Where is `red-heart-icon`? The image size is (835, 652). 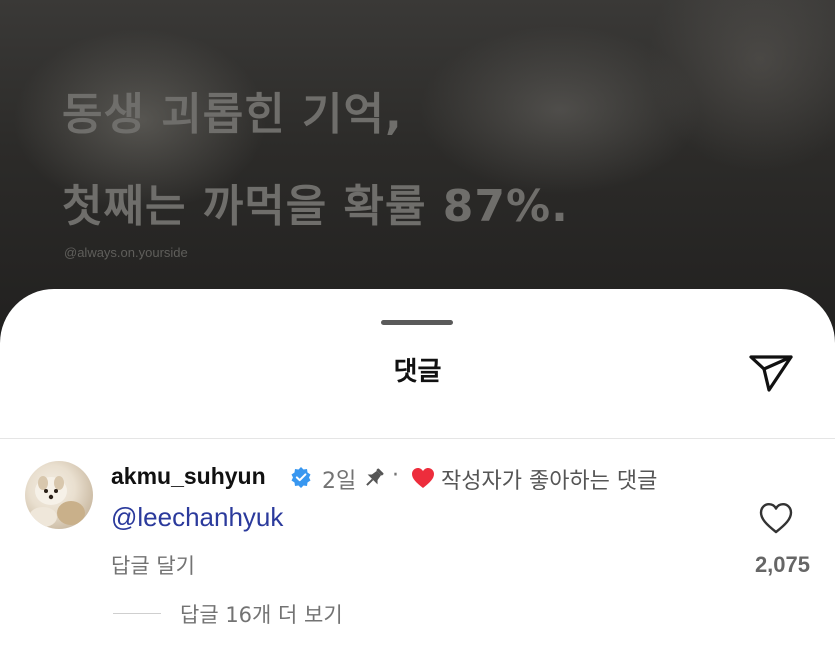 red-heart-icon is located at coordinates (423, 478).